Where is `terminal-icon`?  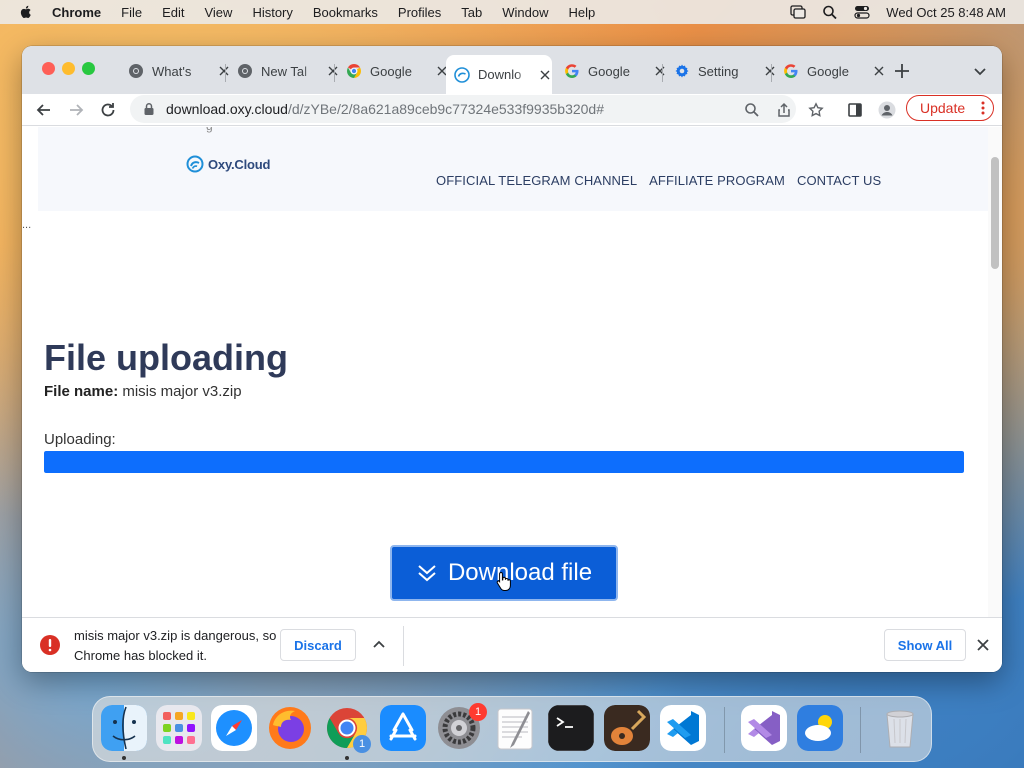
terminal-icon is located at coordinates (571, 728).